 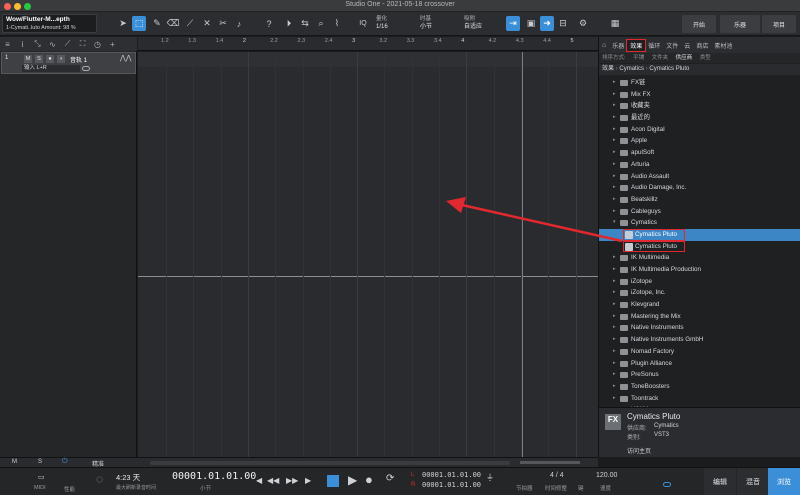 I want to click on solo-button: S, so click(x=39, y=59).